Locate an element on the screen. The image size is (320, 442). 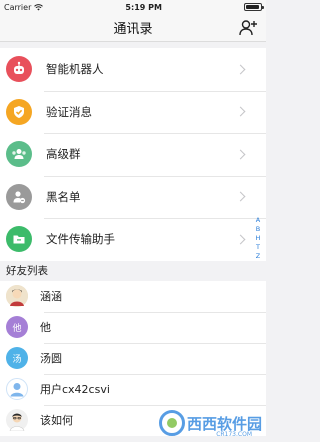
status-bar: Carrier 5:19 PM is located at coordinates (133, 7).